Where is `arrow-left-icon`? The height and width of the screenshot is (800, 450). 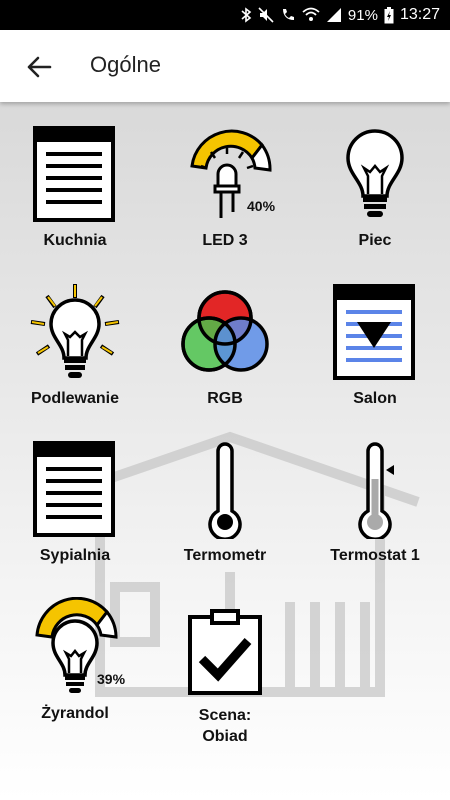
arrow-left-icon is located at coordinates (39, 67).